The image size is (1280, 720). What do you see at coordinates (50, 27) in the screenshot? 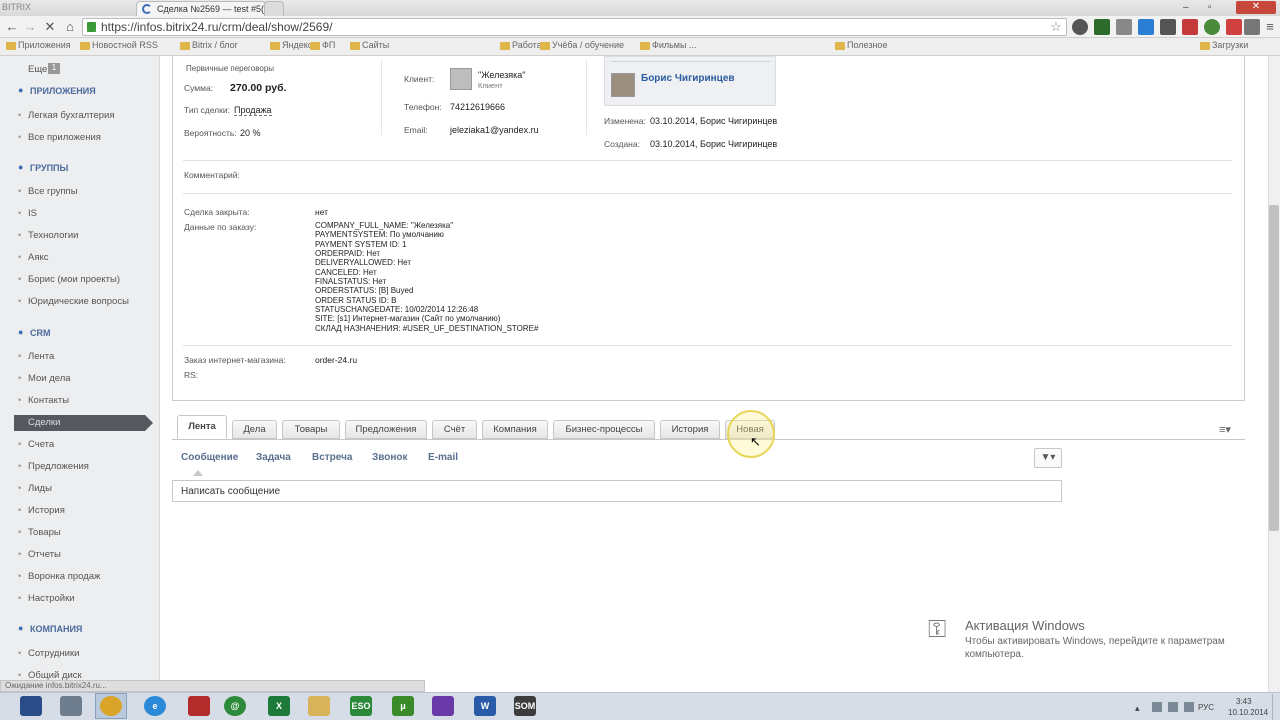
I see `stop-icon: ✕` at bounding box center [50, 27].